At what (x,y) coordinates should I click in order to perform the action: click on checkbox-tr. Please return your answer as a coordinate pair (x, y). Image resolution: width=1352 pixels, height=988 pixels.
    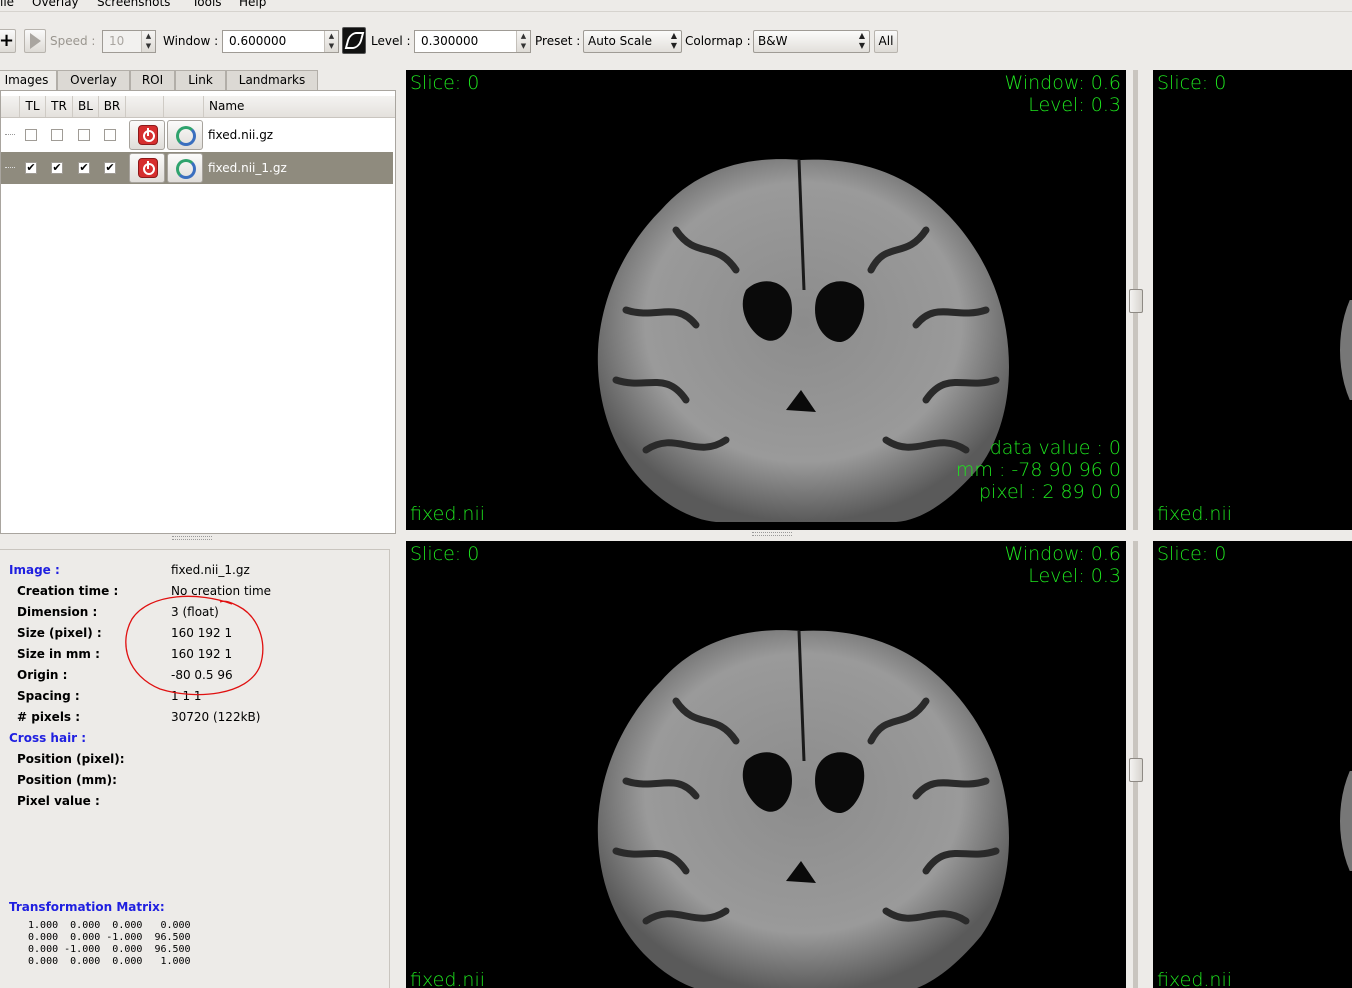
    Looking at the image, I should click on (57, 135).